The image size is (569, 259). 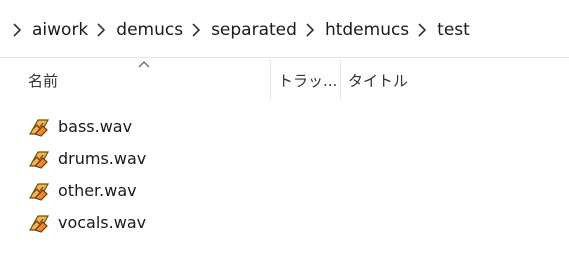 I want to click on file-name: bass.wav, so click(x=95, y=126).